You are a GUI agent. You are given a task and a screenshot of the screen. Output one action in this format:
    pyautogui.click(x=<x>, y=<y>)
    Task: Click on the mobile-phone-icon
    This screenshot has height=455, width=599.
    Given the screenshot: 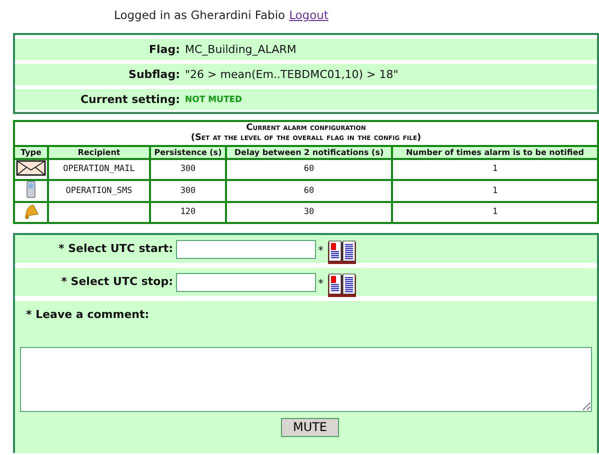 What is the action you would take?
    pyautogui.click(x=31, y=189)
    